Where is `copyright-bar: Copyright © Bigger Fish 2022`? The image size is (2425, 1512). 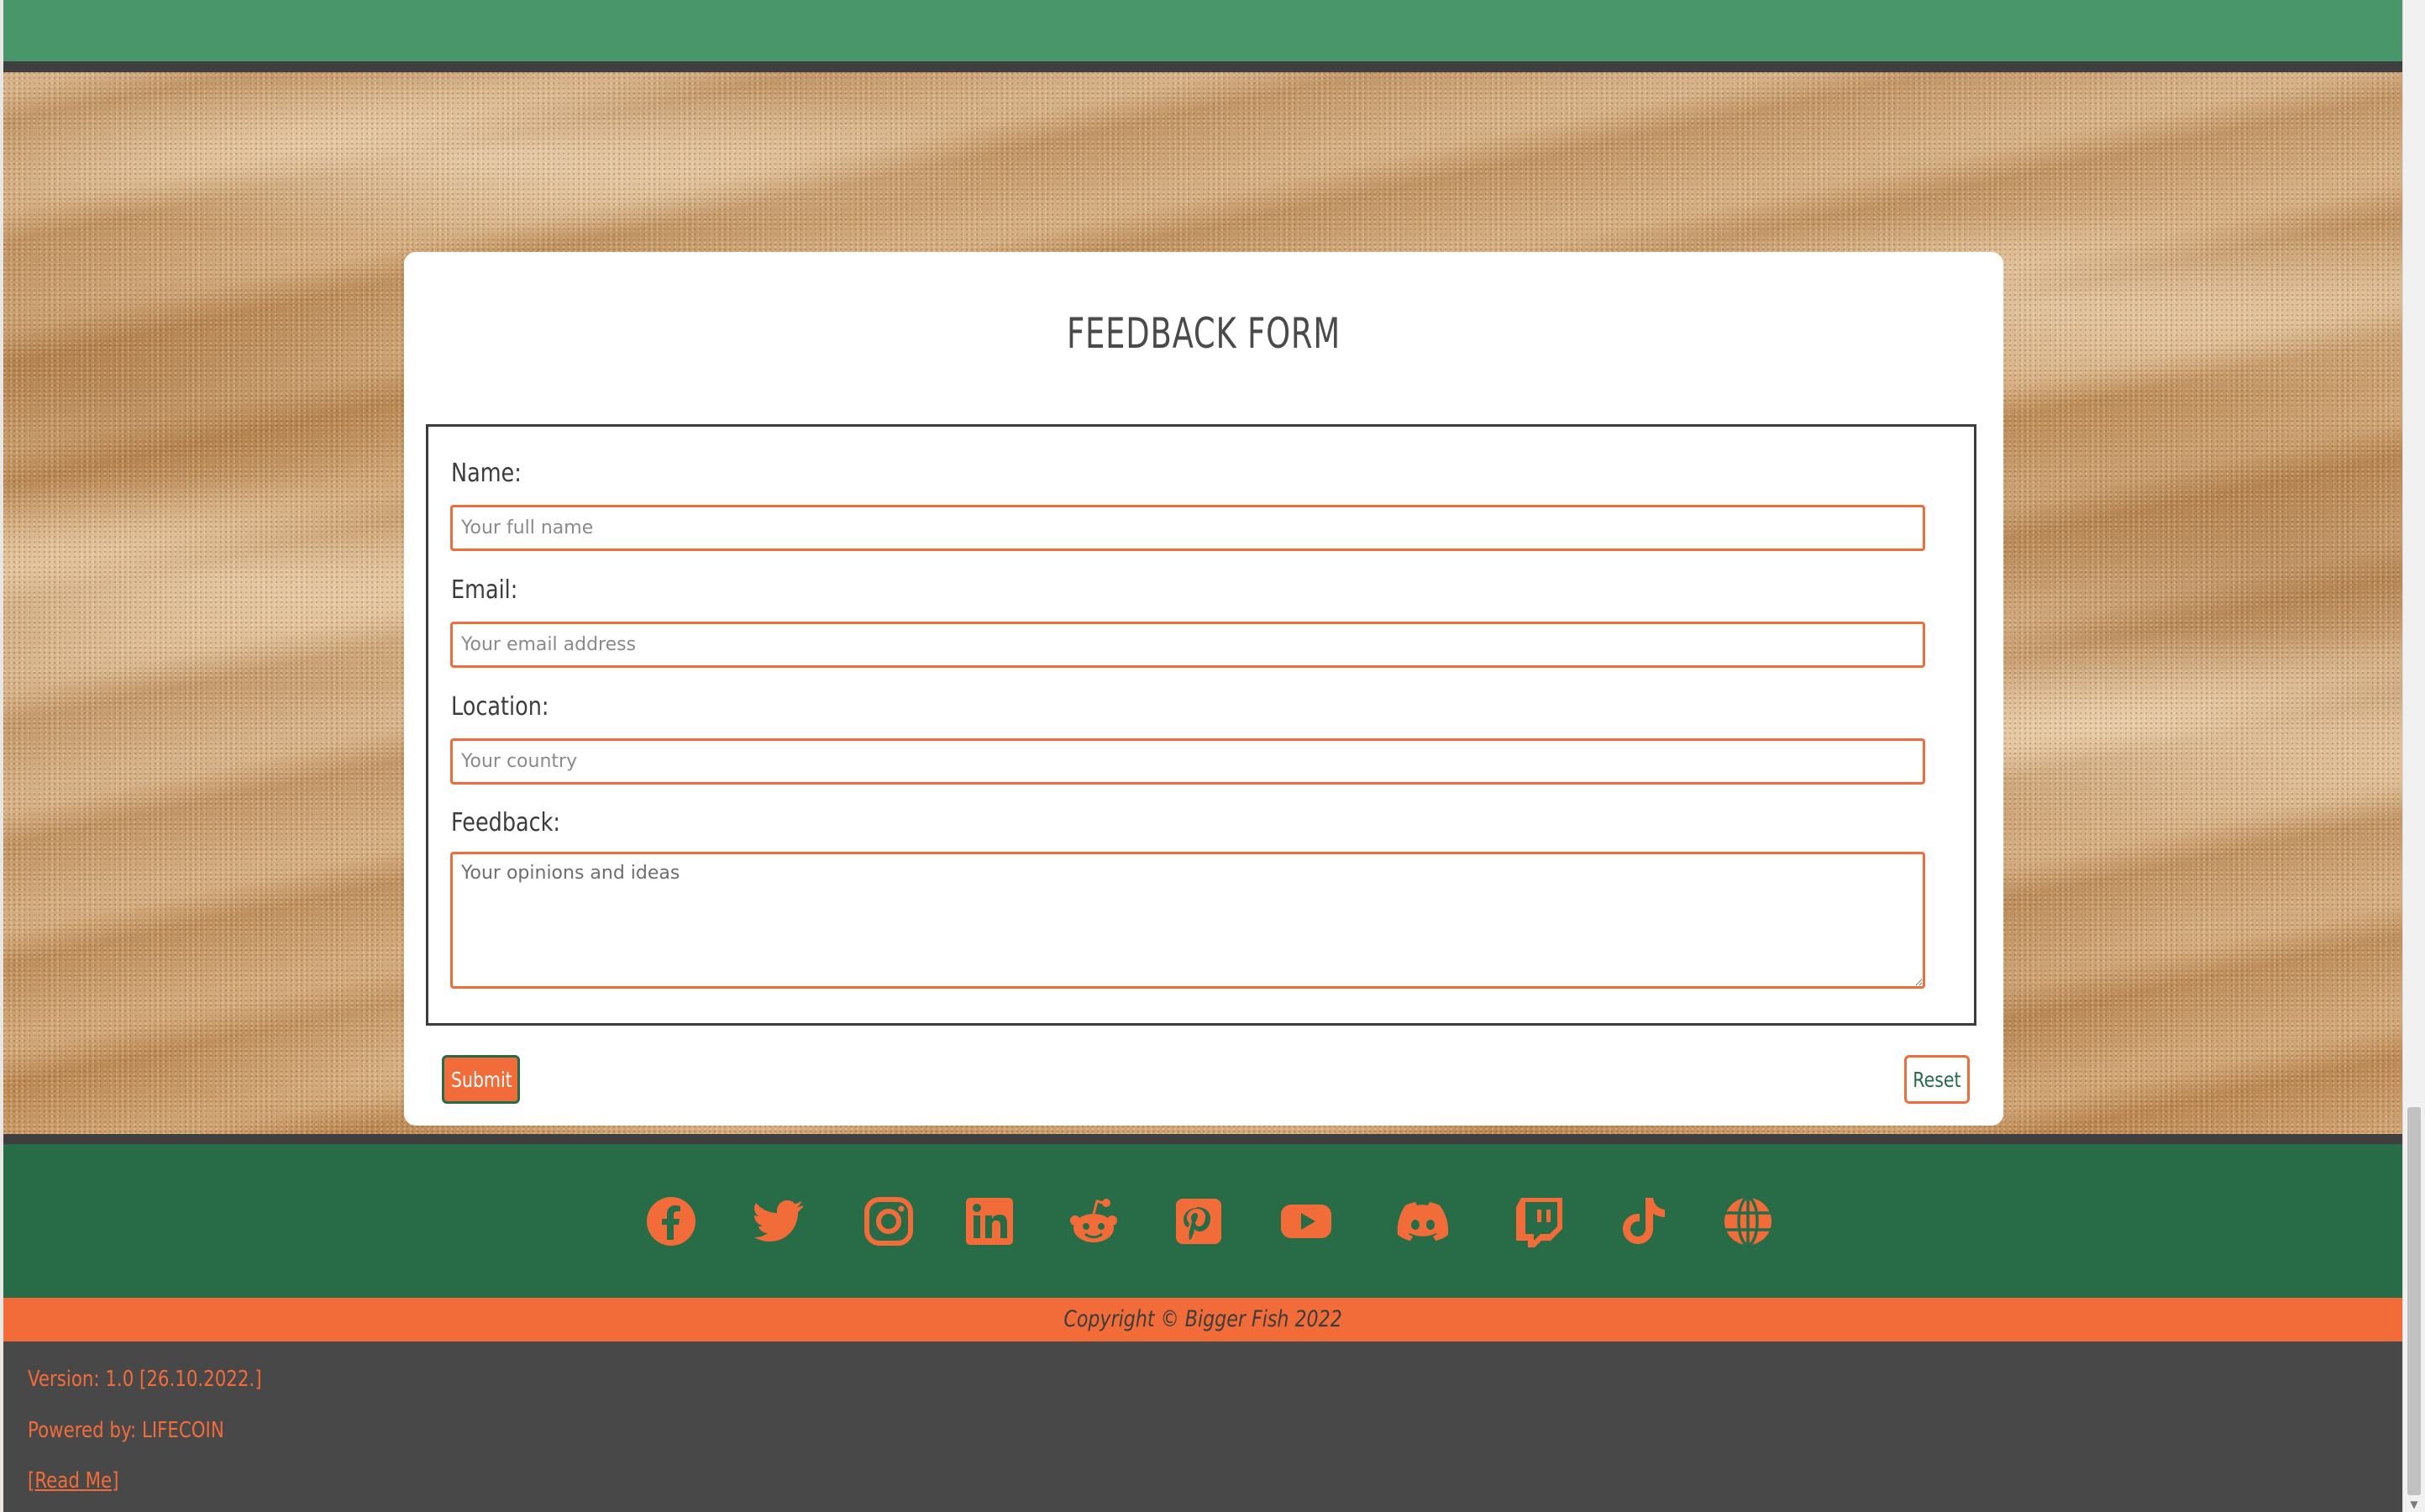 copyright-bar: Copyright © Bigger Fish 2022 is located at coordinates (1202, 1319).